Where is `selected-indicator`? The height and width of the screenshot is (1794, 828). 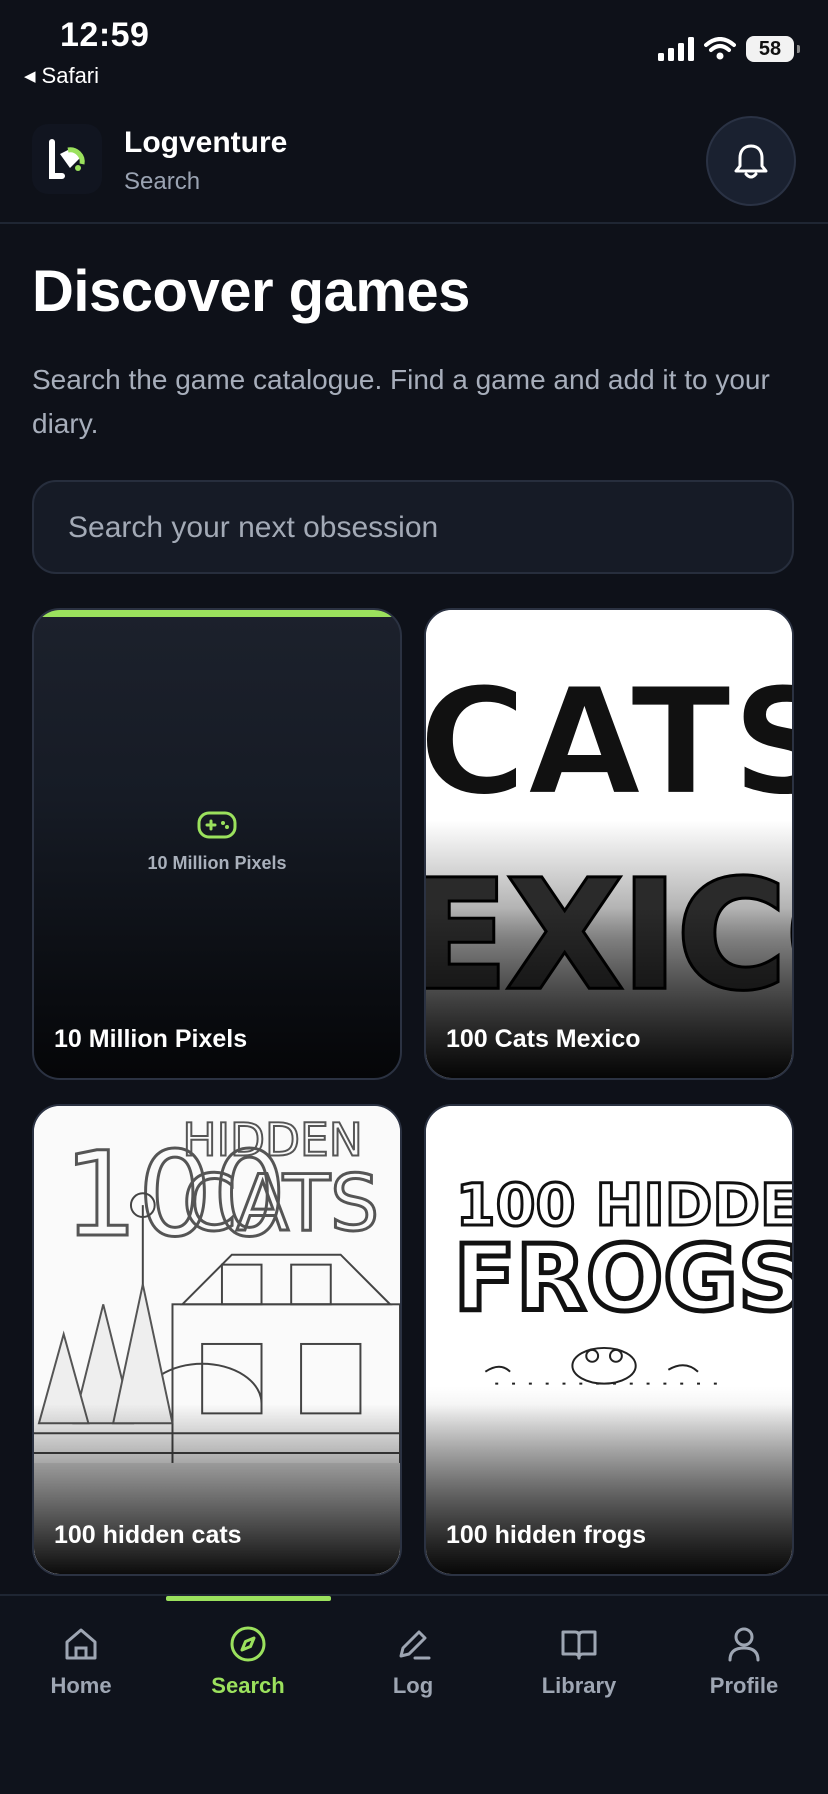 selected-indicator is located at coordinates (217, 613).